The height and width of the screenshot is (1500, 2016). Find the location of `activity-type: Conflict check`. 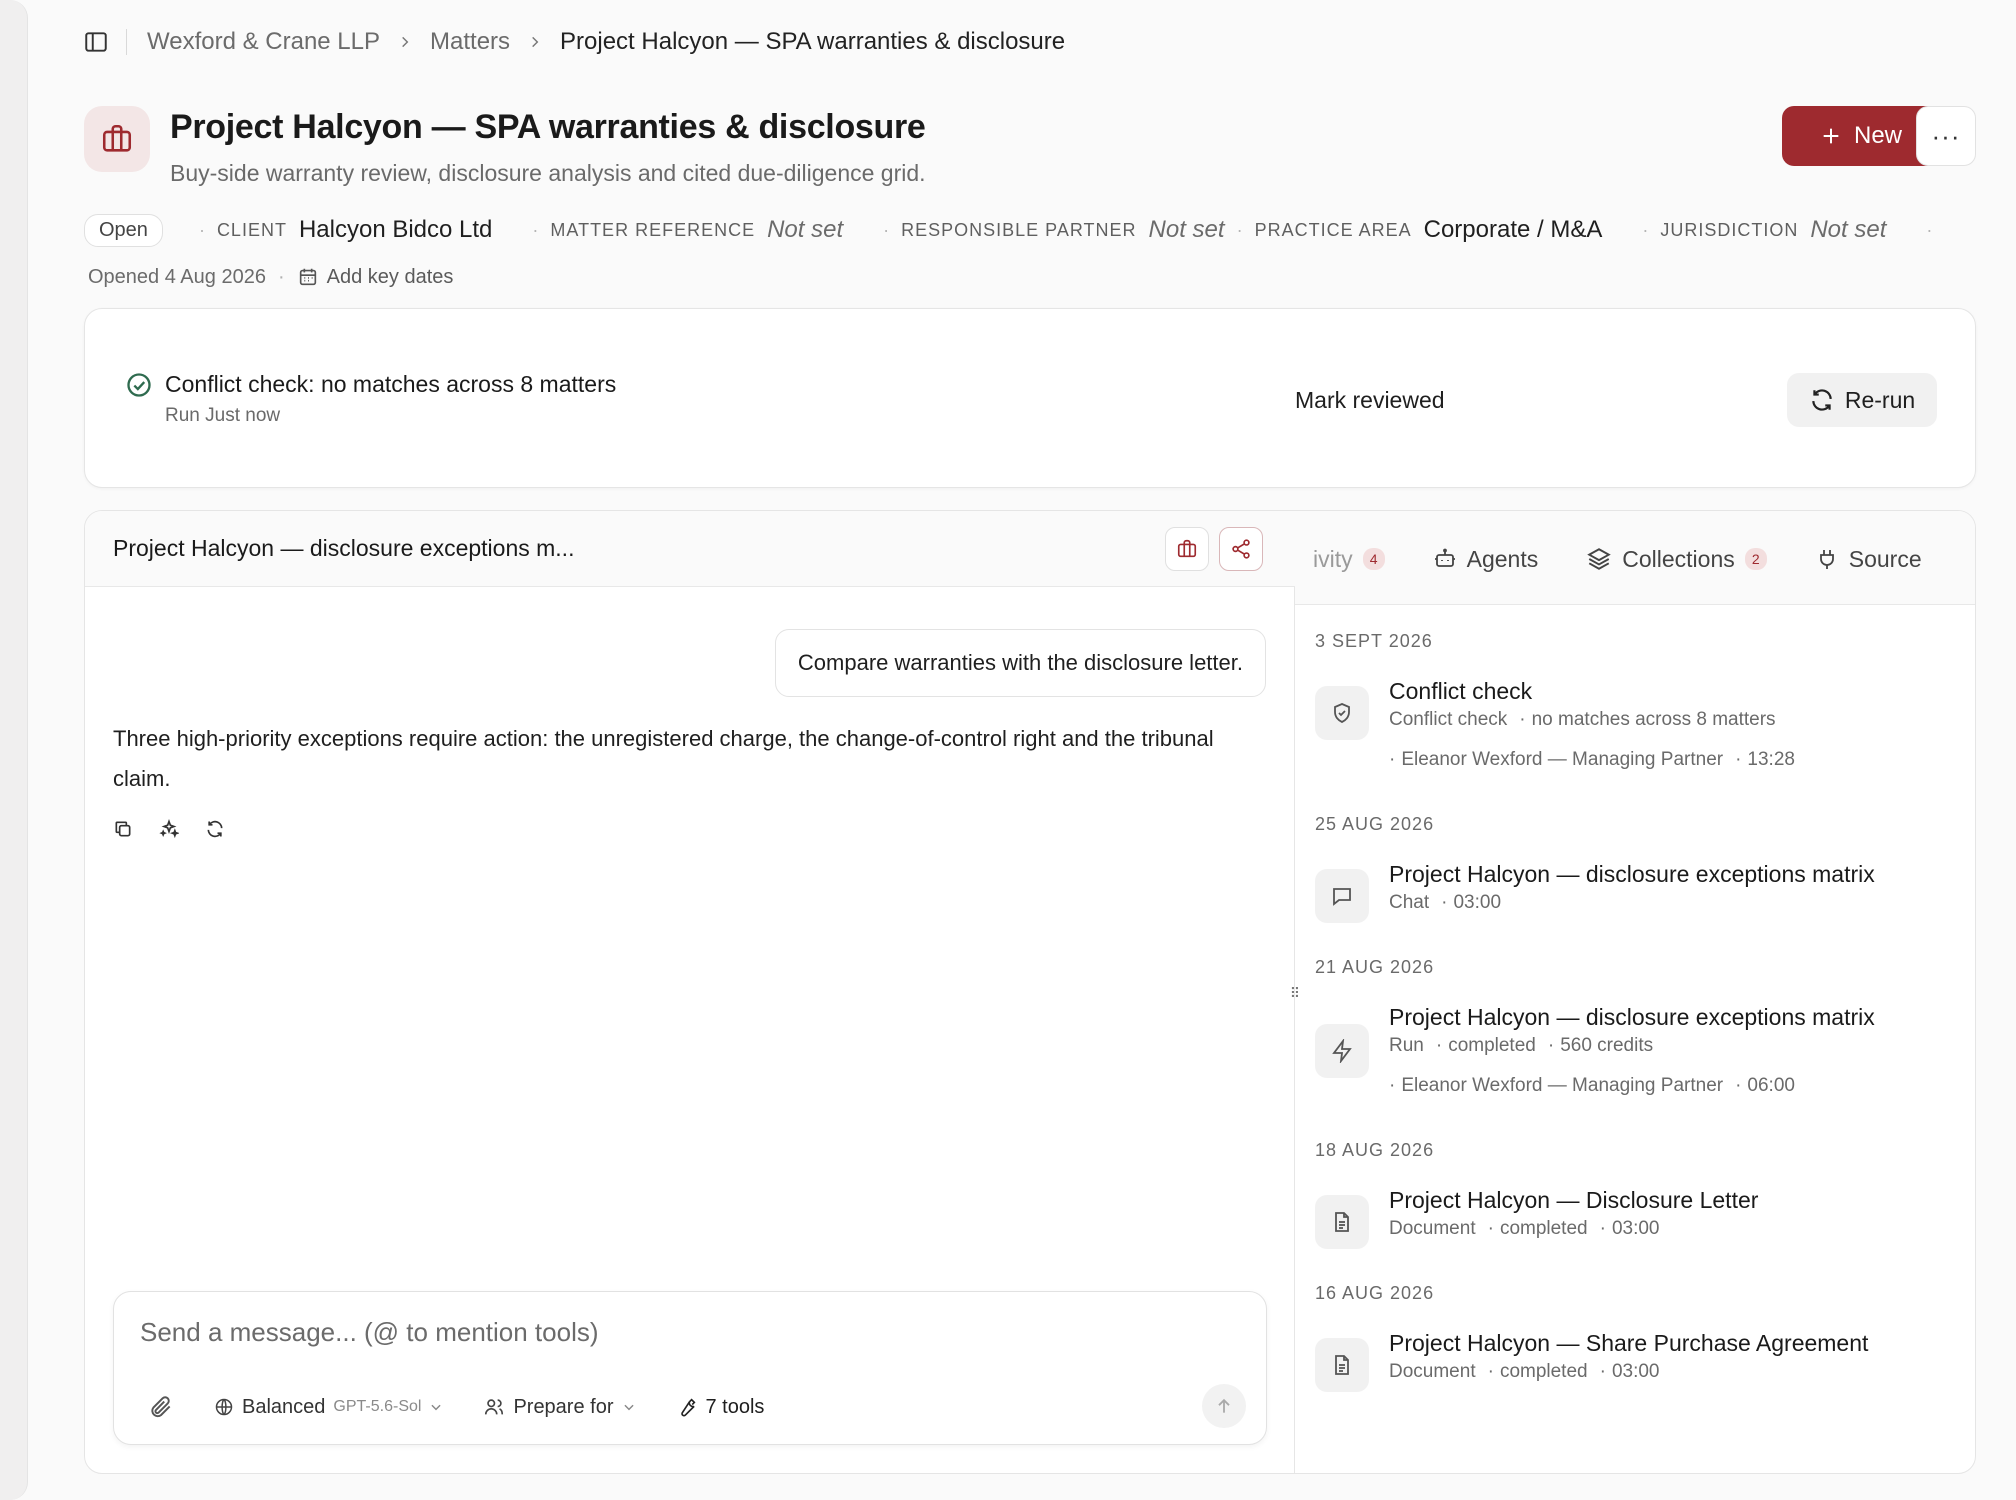

activity-type: Conflict check is located at coordinates (1448, 719).